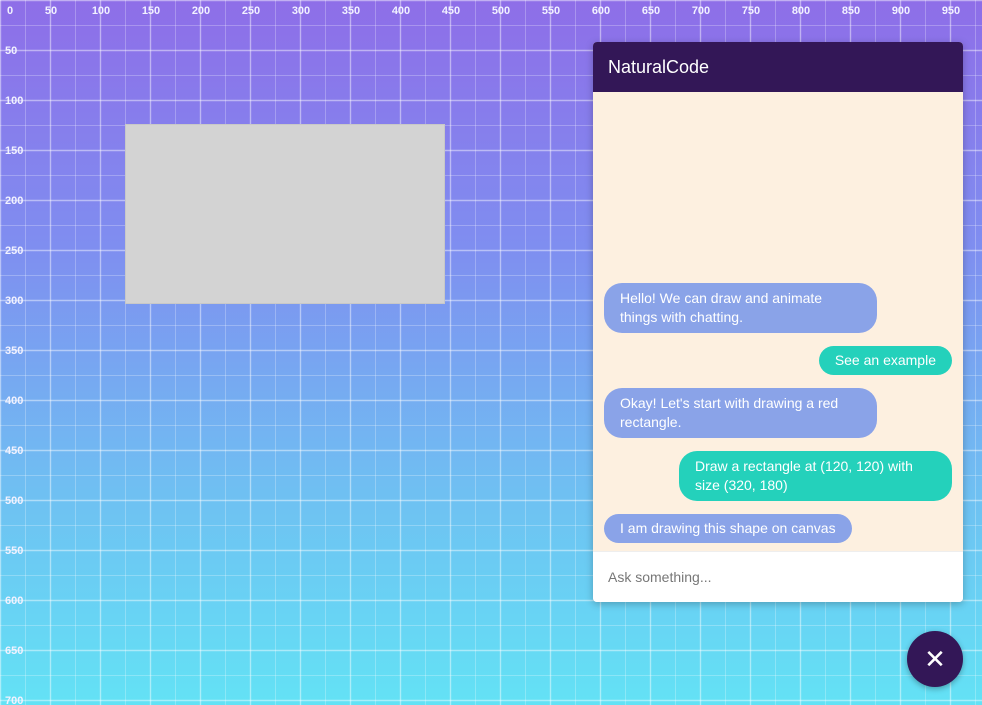 The image size is (982, 705). What do you see at coordinates (14, 301) in the screenshot?
I see `y-axis-tick-label: 300` at bounding box center [14, 301].